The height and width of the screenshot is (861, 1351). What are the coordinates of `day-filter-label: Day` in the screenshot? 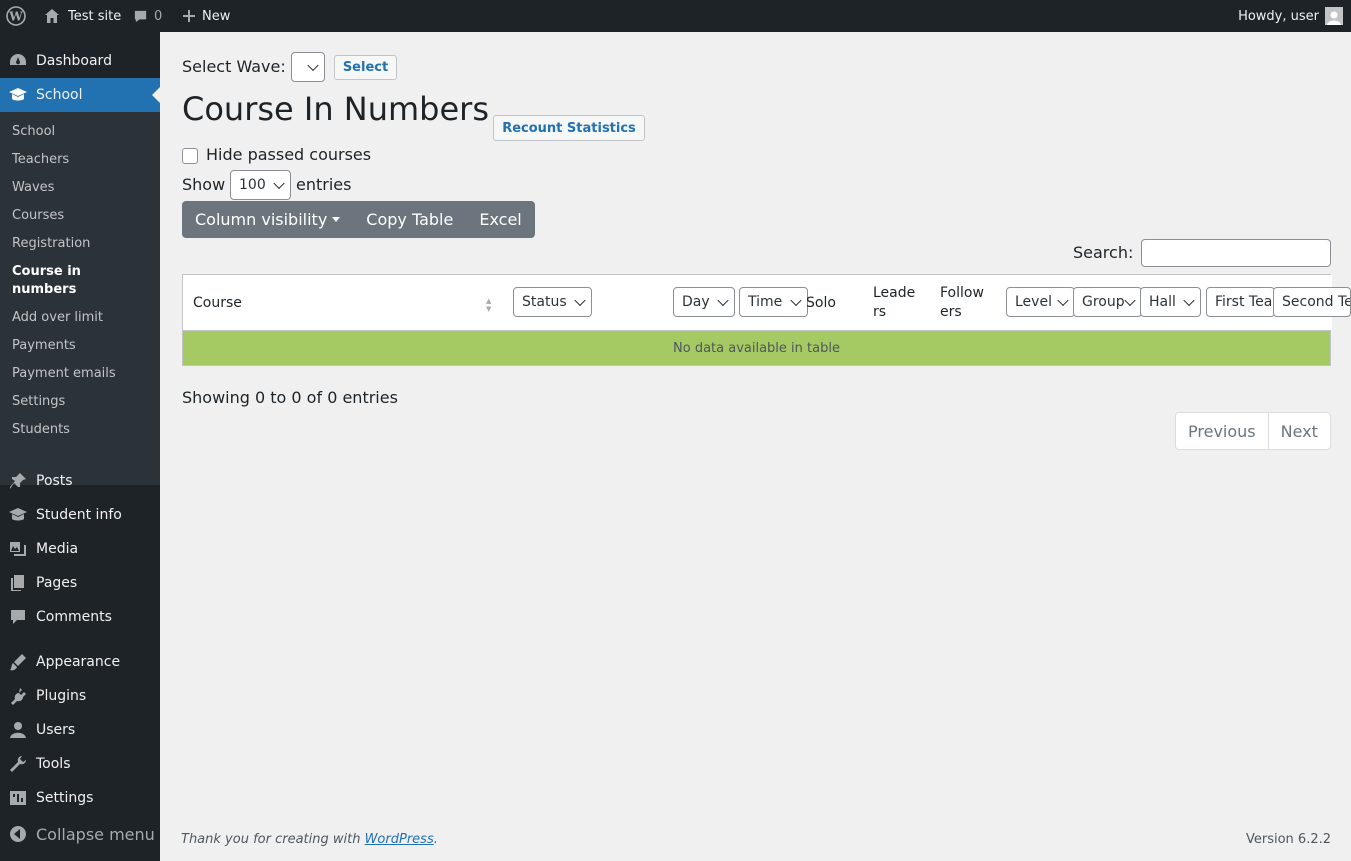 It's located at (696, 302).